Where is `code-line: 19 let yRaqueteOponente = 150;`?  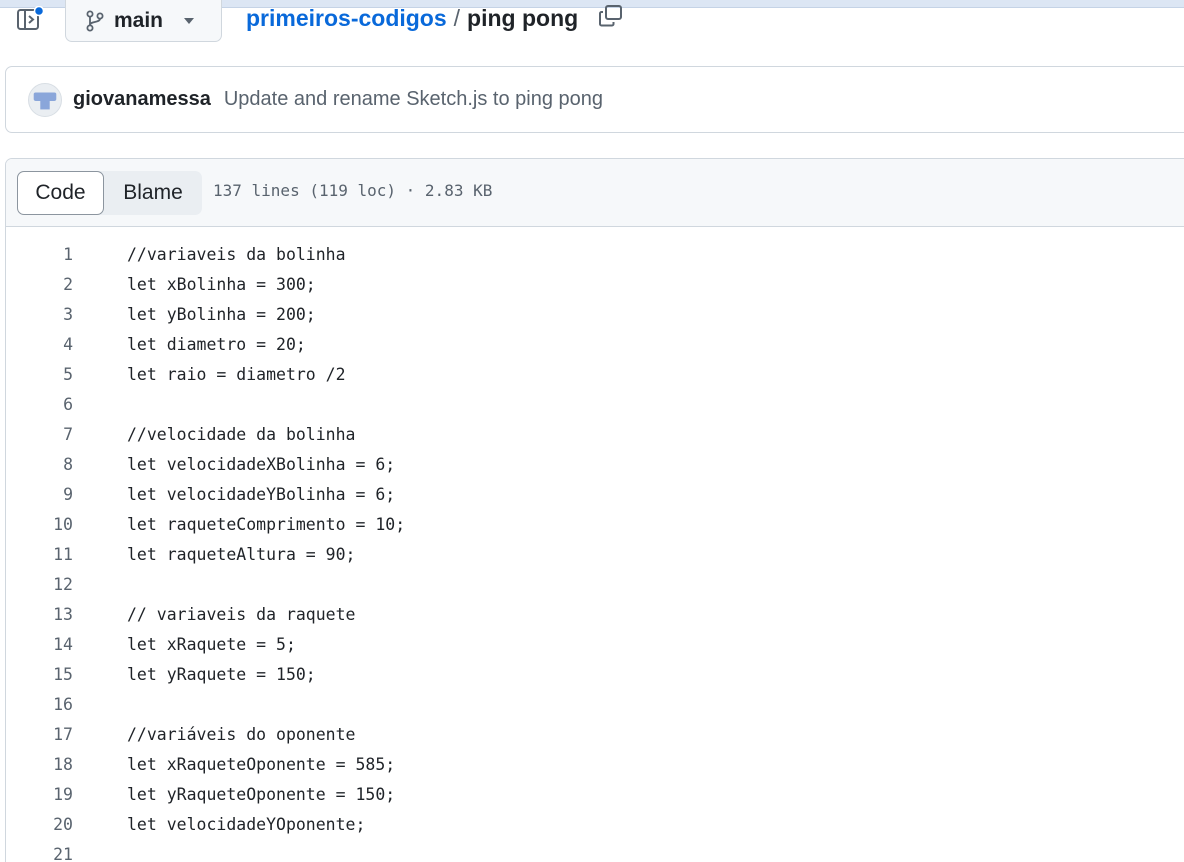
code-line: 19 let yRaqueteOponente = 150; is located at coordinates (595, 794).